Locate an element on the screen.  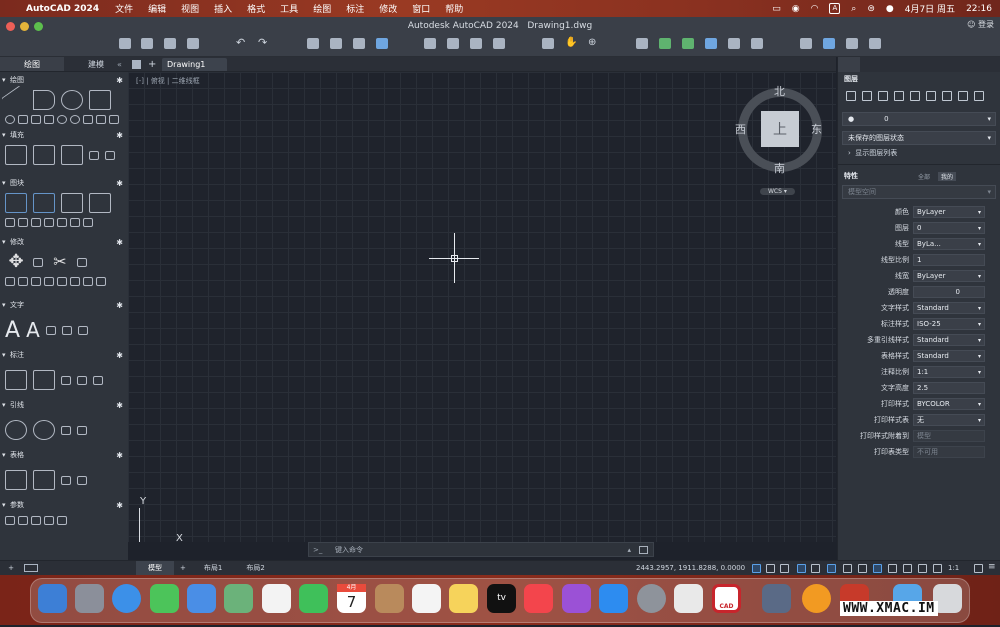
gear-icon: ✱ is located at coordinates (119, 355).